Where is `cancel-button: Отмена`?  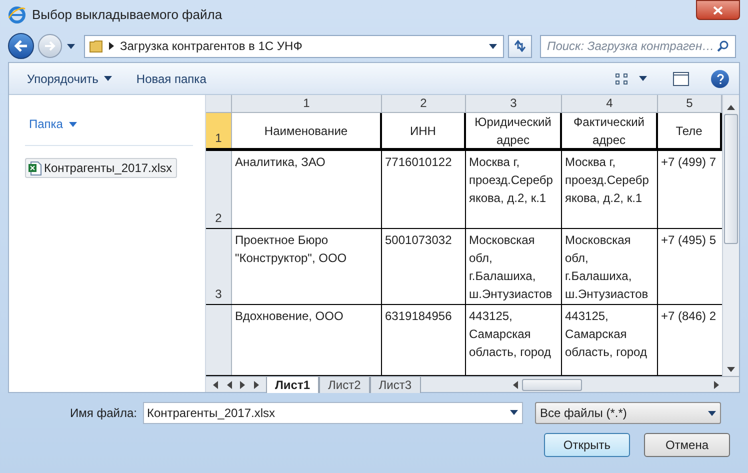 cancel-button: Отмена is located at coordinates (687, 445).